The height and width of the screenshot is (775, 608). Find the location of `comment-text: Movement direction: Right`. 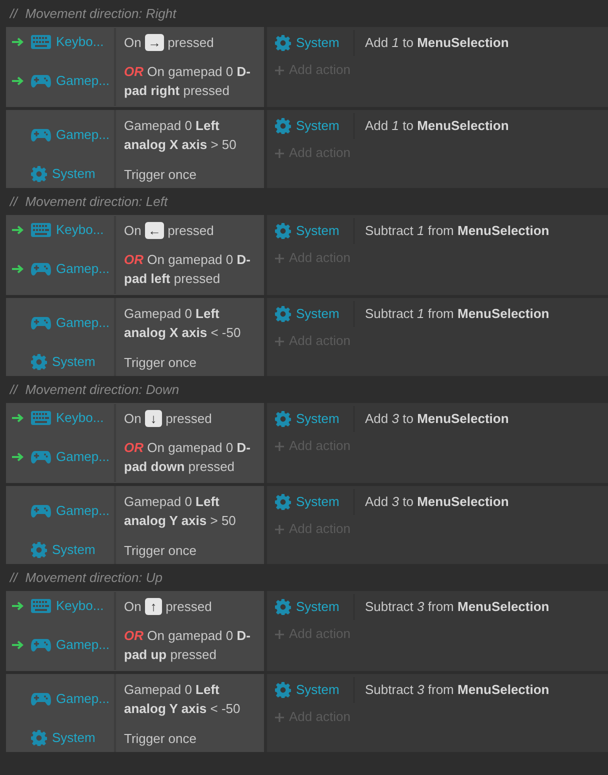

comment-text: Movement direction: Right is located at coordinates (100, 13).